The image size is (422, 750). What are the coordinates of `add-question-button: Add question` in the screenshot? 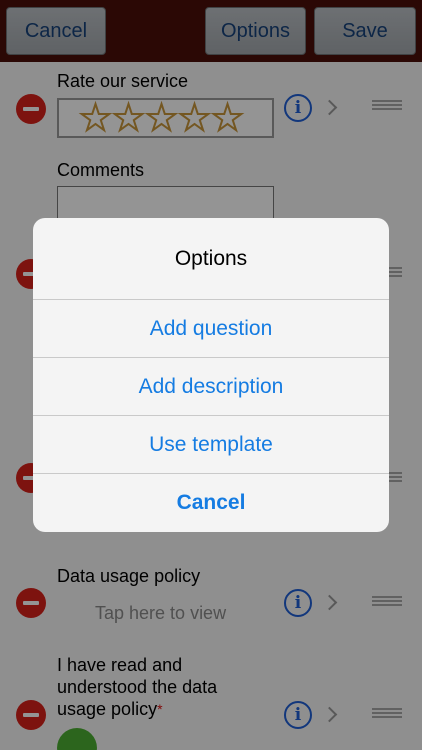 It's located at (211, 328).